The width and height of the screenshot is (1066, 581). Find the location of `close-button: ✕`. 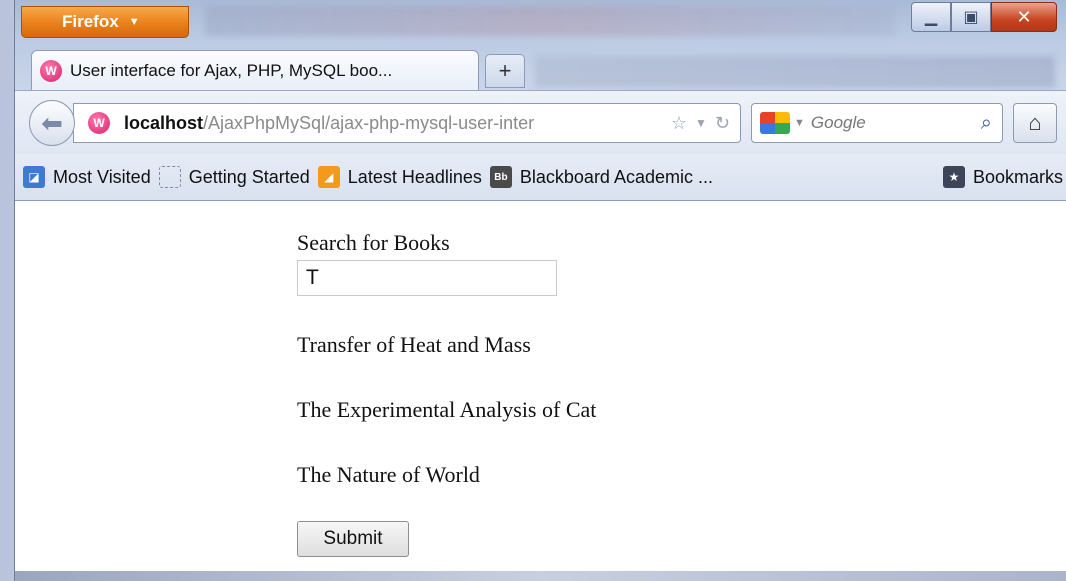

close-button: ✕ is located at coordinates (1024, 17).